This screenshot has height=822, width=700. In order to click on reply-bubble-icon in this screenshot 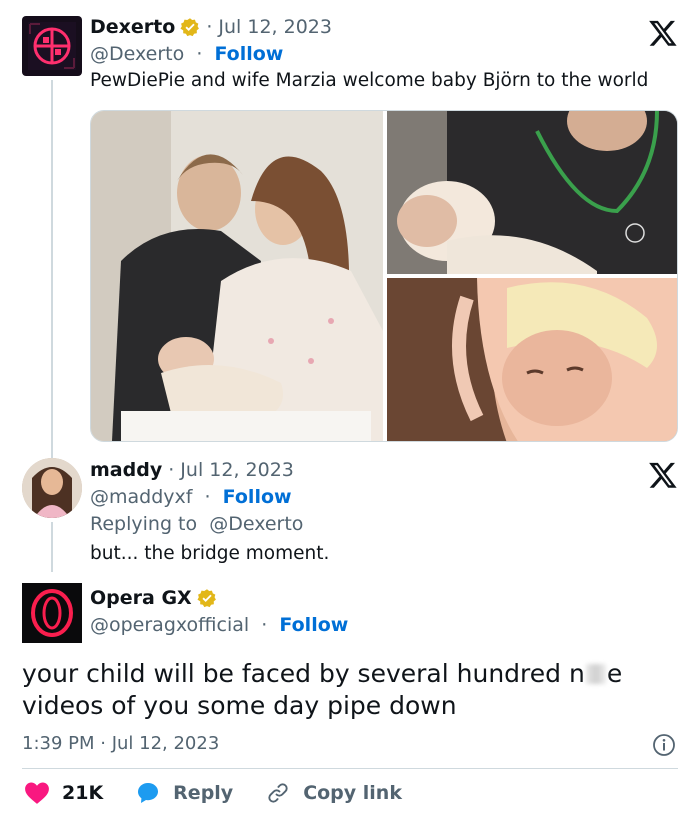, I will do `click(148, 793)`.